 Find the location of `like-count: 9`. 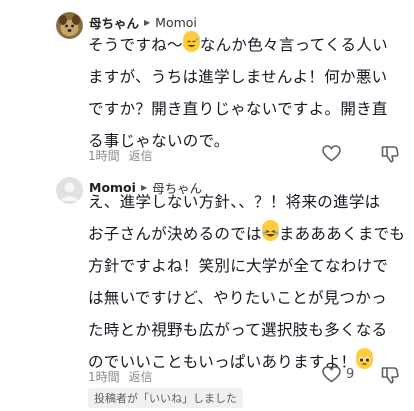

like-count: 9 is located at coordinates (350, 374).